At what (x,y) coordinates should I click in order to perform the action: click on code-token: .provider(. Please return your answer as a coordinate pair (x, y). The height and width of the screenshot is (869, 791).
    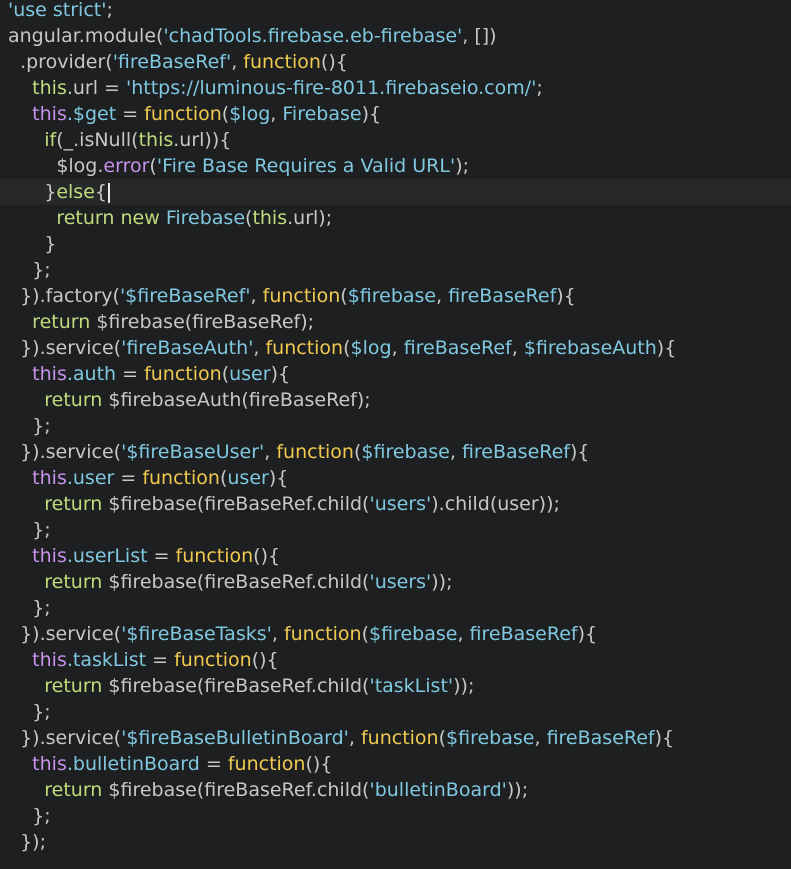
    Looking at the image, I should click on (60, 62).